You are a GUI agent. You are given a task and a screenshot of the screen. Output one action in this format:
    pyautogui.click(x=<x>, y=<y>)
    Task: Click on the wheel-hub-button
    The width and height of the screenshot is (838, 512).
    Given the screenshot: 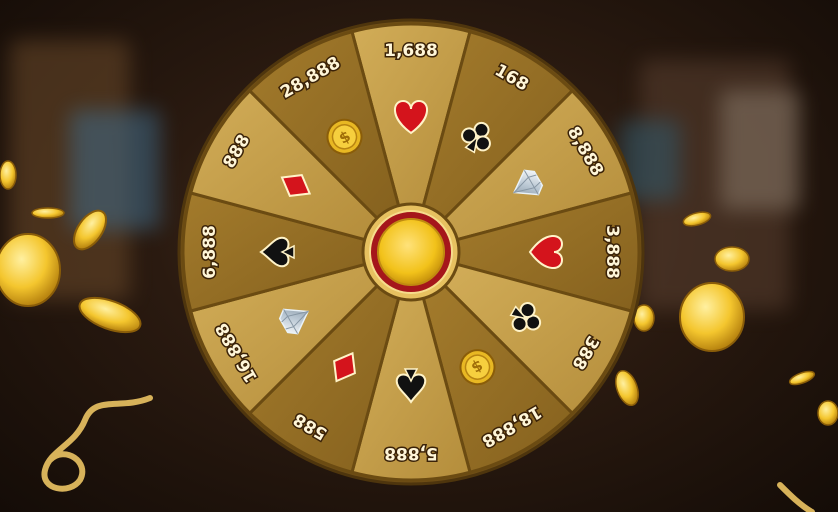 What is the action you would take?
    pyautogui.click(x=411, y=252)
    